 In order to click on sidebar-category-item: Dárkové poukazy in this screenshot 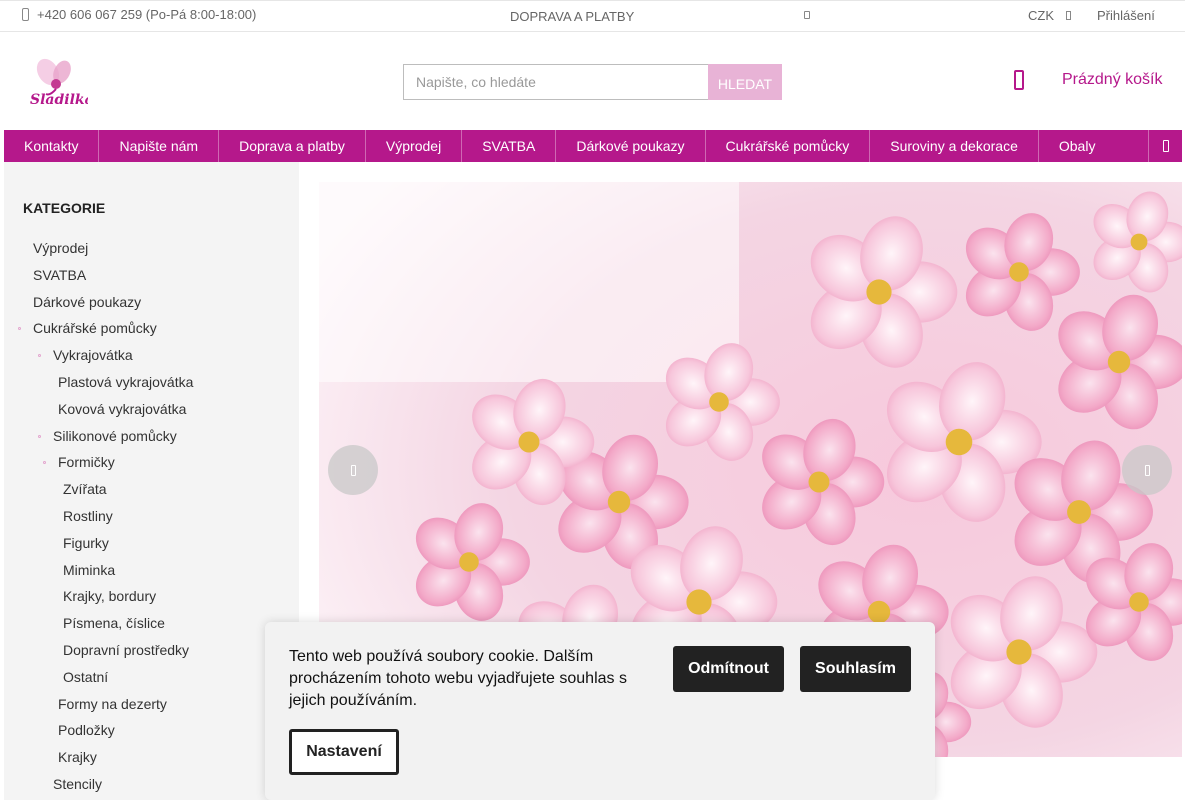, I will do `click(87, 302)`.